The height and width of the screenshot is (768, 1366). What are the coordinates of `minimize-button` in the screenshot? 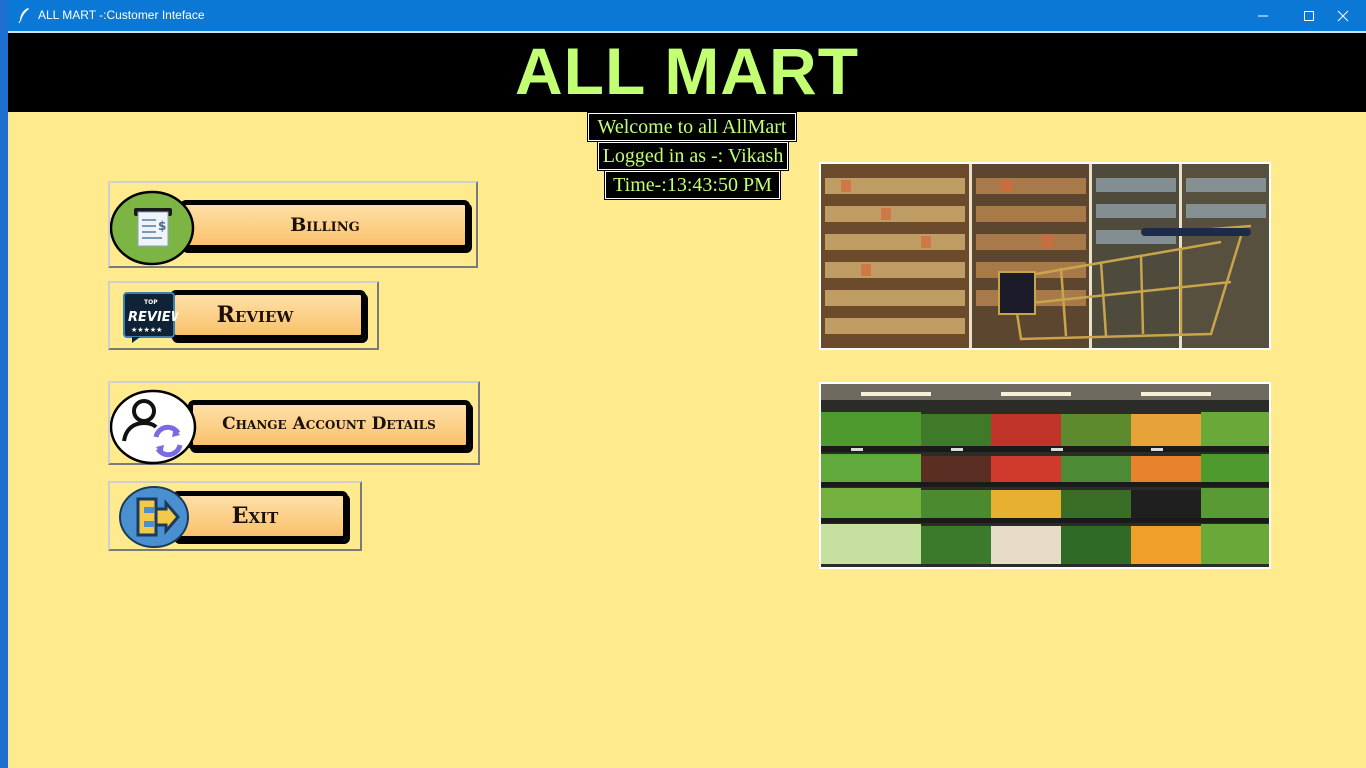 It's located at (1263, 15).